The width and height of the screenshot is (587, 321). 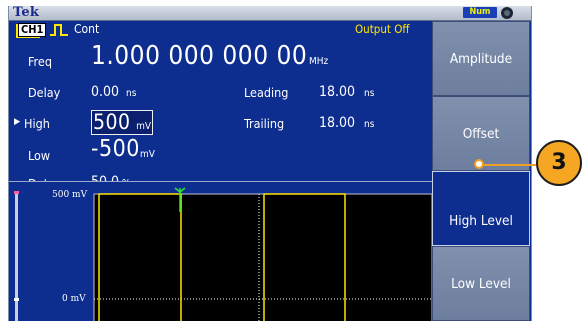 I want to click on leading-value: 18.00, so click(x=337, y=92).